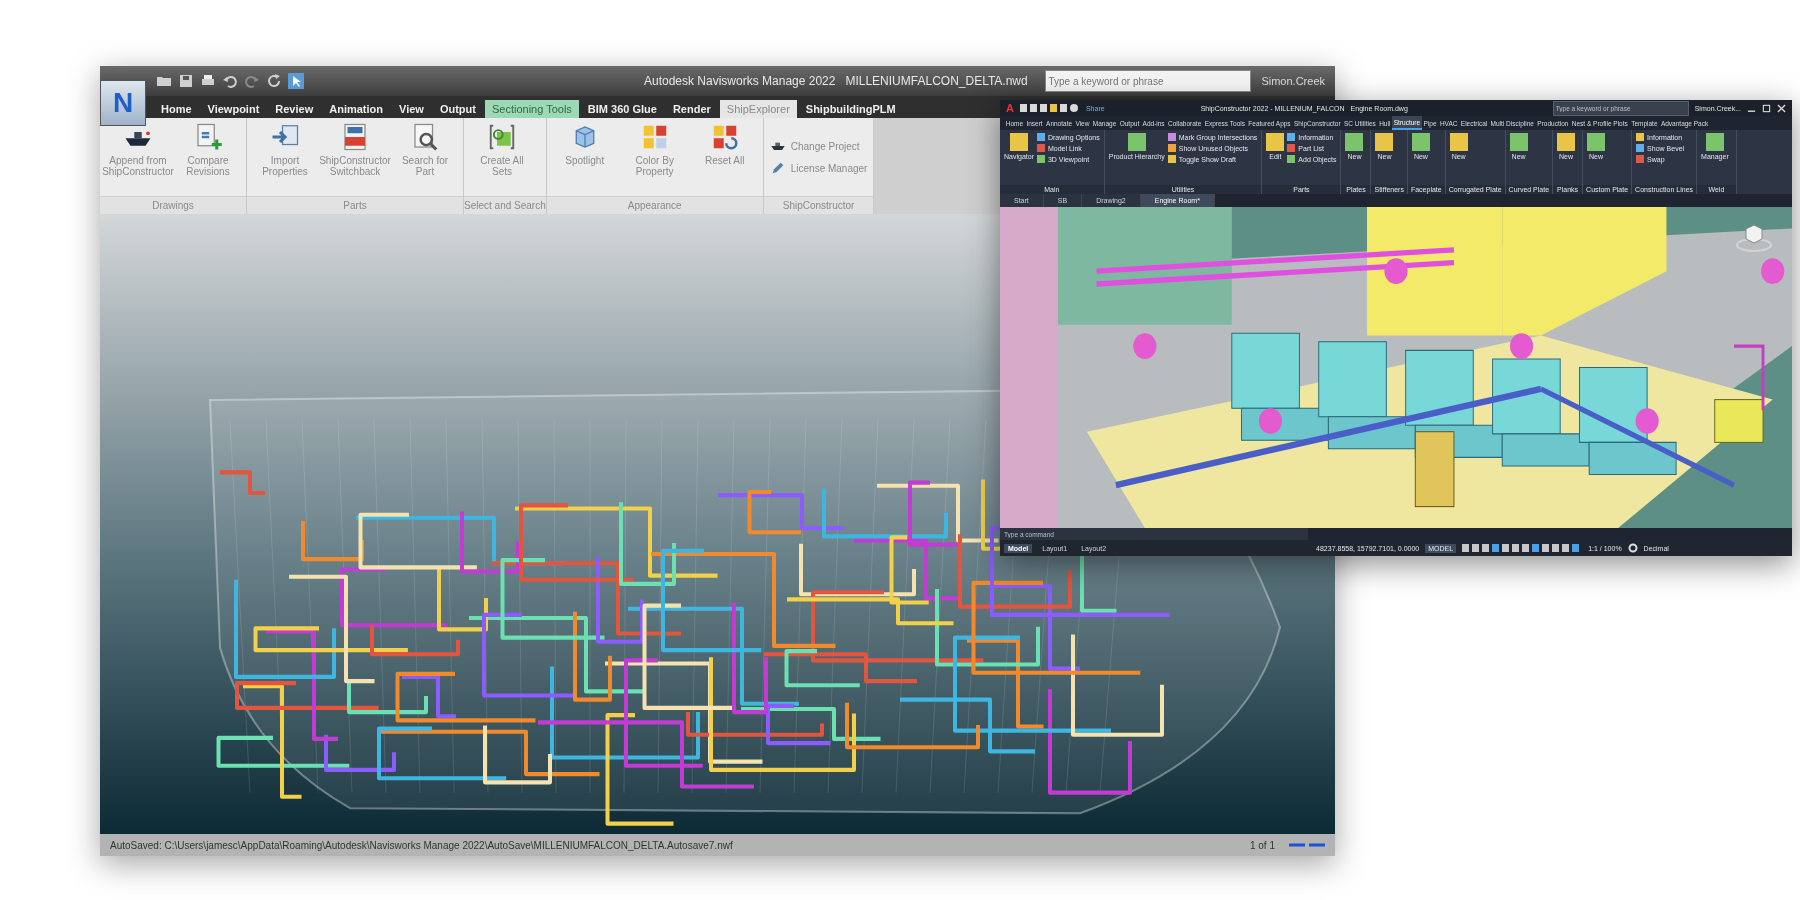 The width and height of the screenshot is (1800, 900). What do you see at coordinates (1010, 108) in the screenshot?
I see `app-menu-button: A` at bounding box center [1010, 108].